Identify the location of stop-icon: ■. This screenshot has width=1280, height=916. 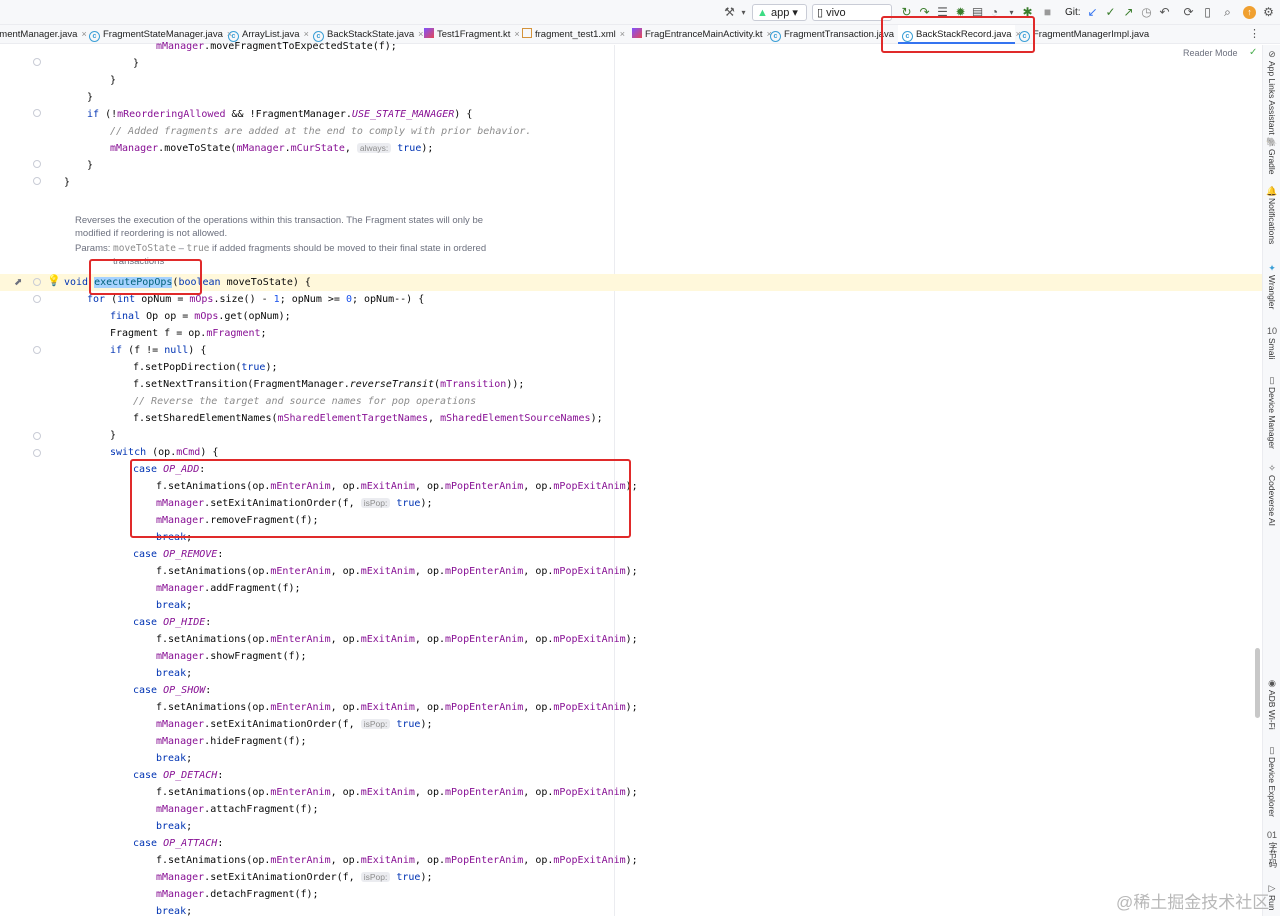
(1047, 12).